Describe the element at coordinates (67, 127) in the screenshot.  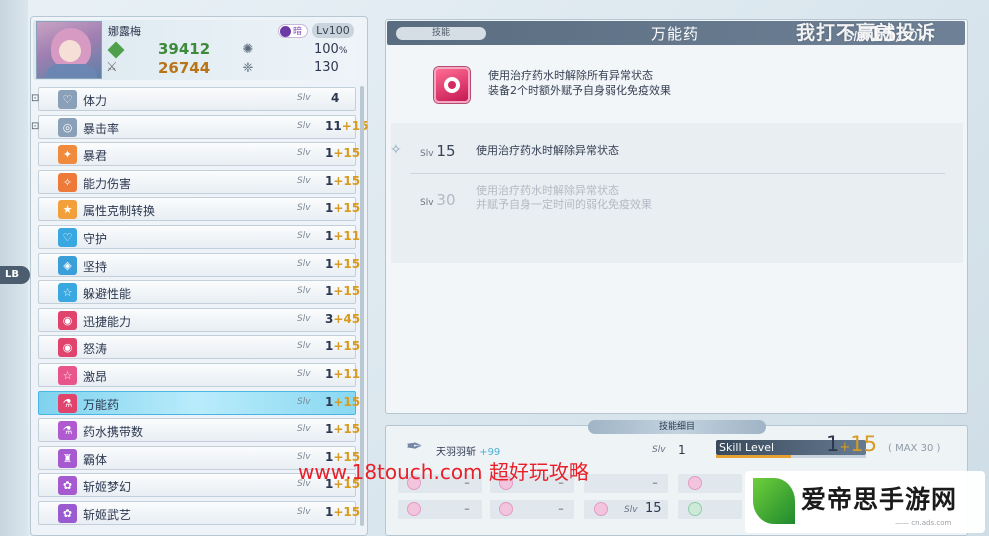
I see `skill-icon: ◎` at that location.